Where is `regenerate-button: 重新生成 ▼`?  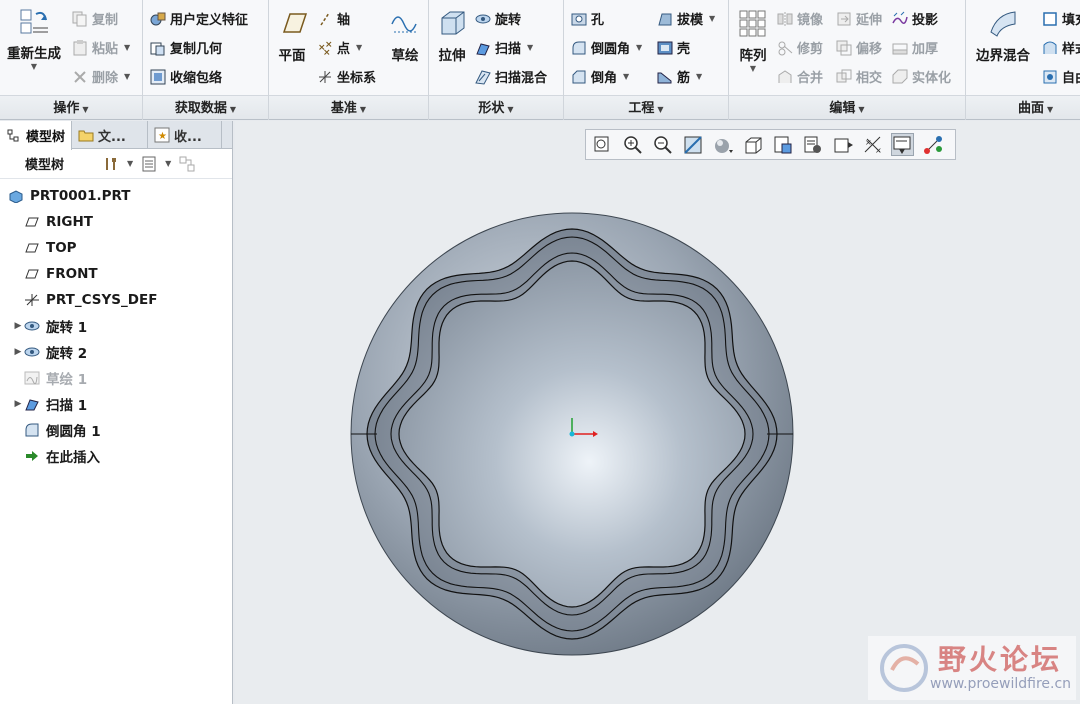
regenerate-button: 重新生成 ▼ is located at coordinates (34, 38).